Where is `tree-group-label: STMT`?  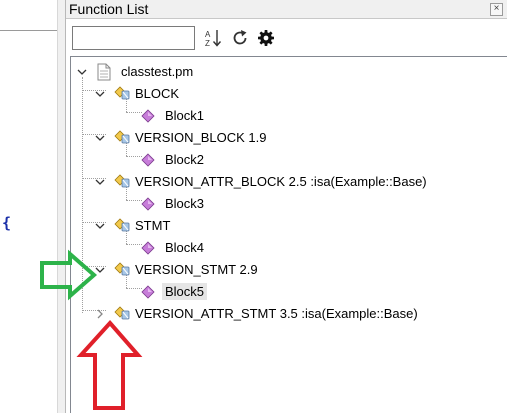
tree-group-label: STMT is located at coordinates (153, 225).